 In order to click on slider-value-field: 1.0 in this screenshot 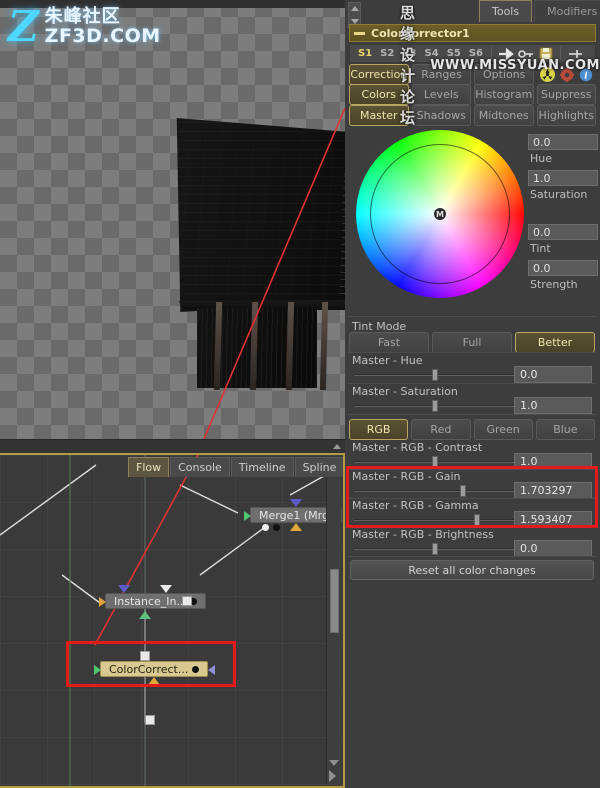, I will do `click(553, 405)`.